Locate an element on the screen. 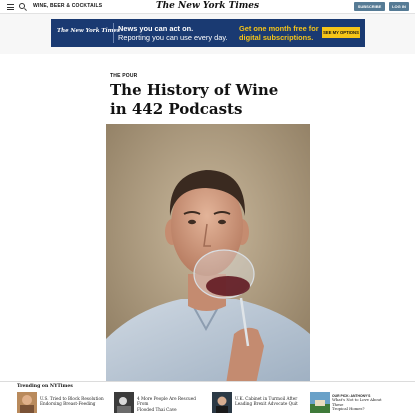 The height and width of the screenshot is (415, 415). headline-line1: The History of Wine is located at coordinates (194, 90).